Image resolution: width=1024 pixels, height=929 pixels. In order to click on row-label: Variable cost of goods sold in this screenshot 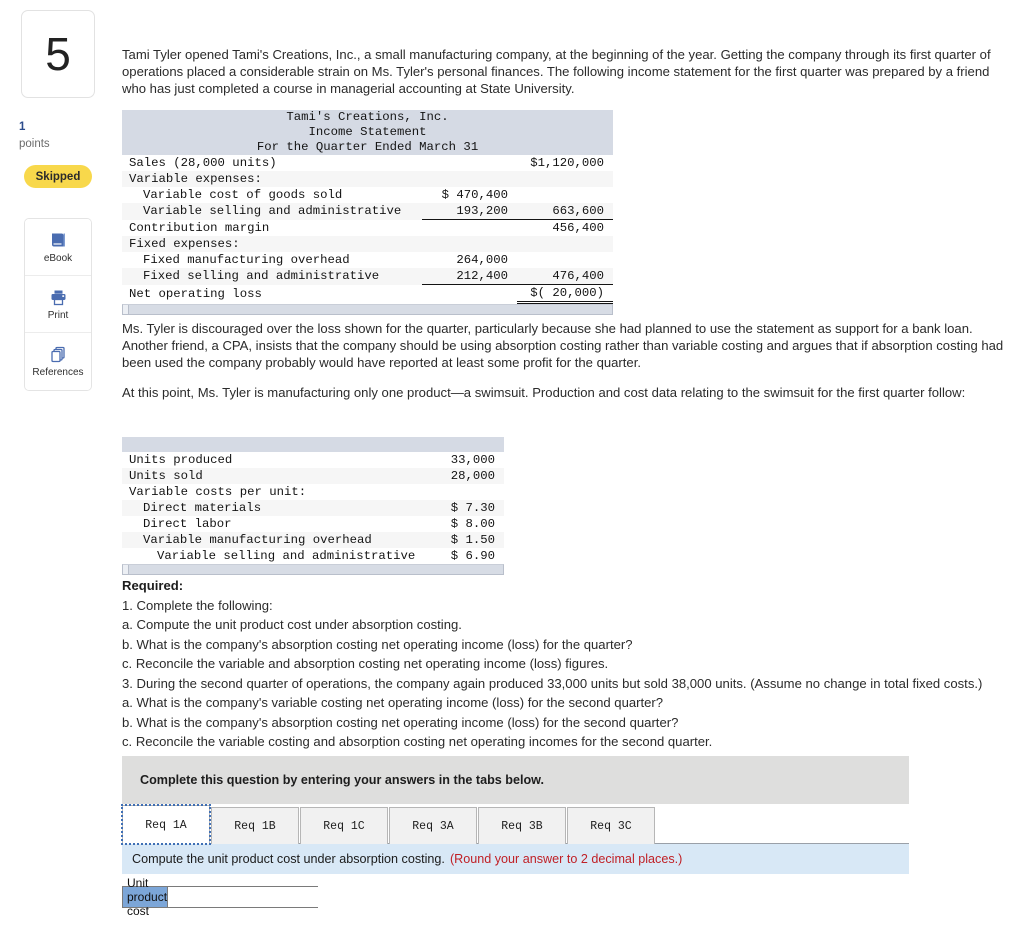, I will do `click(272, 195)`.